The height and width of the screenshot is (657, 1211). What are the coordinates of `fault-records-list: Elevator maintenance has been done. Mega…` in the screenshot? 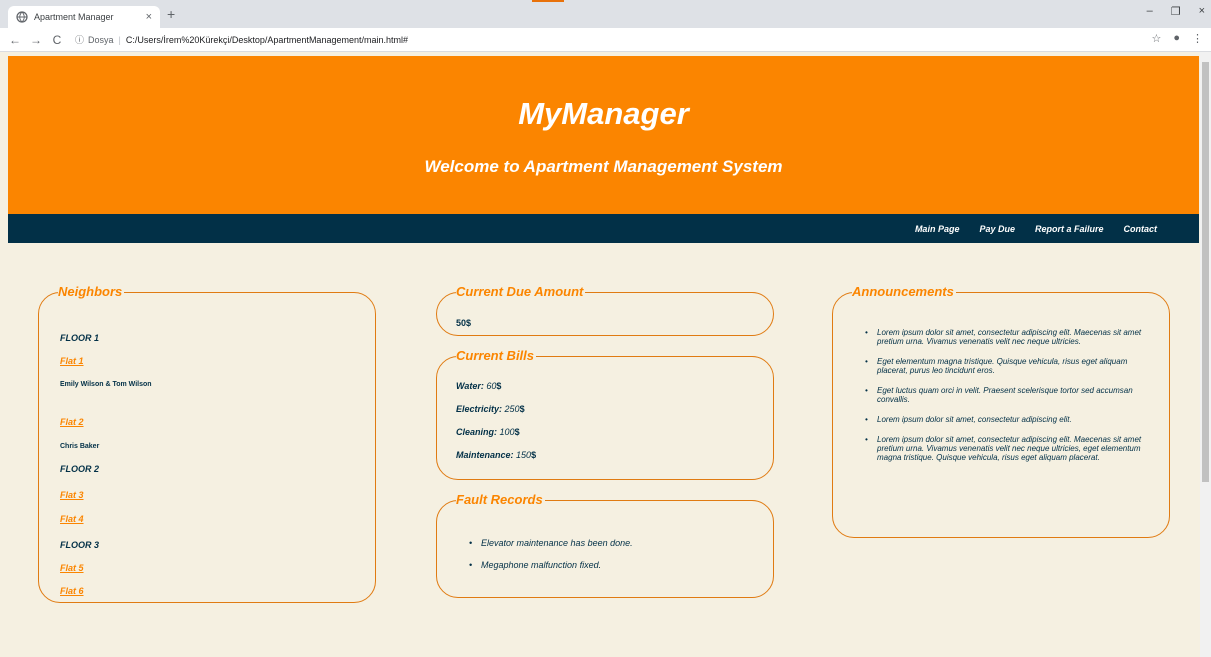 It's located at (614, 560).